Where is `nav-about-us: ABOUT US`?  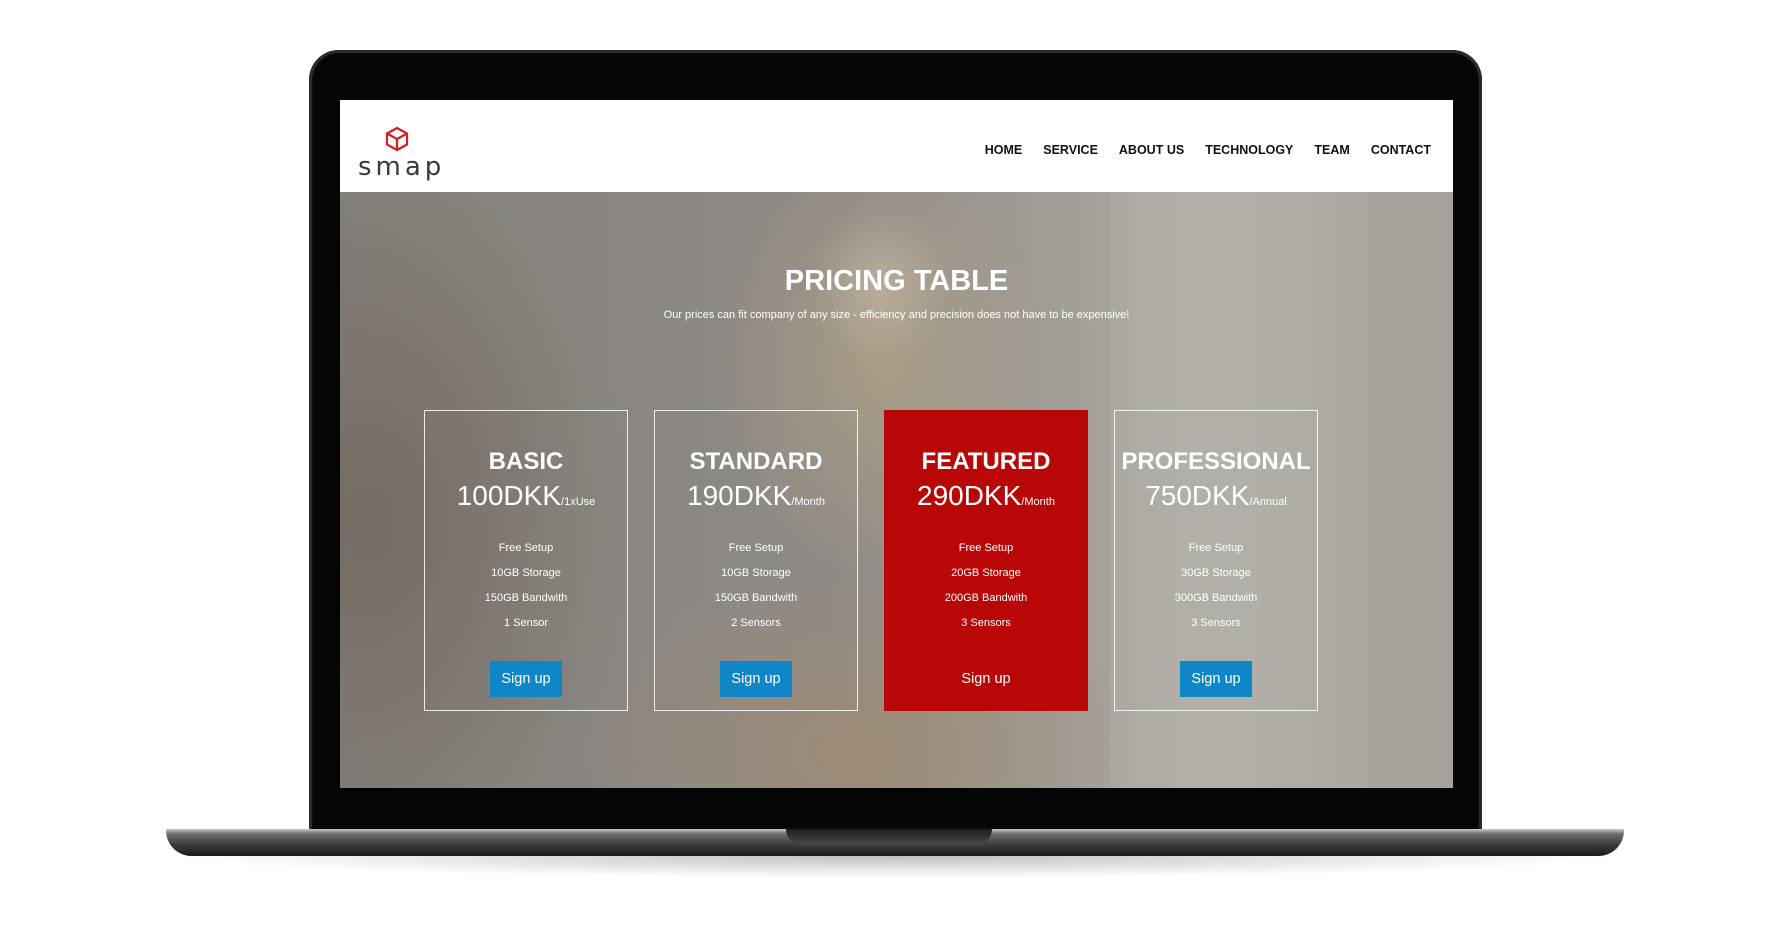
nav-about-us: ABOUT US is located at coordinates (1151, 150).